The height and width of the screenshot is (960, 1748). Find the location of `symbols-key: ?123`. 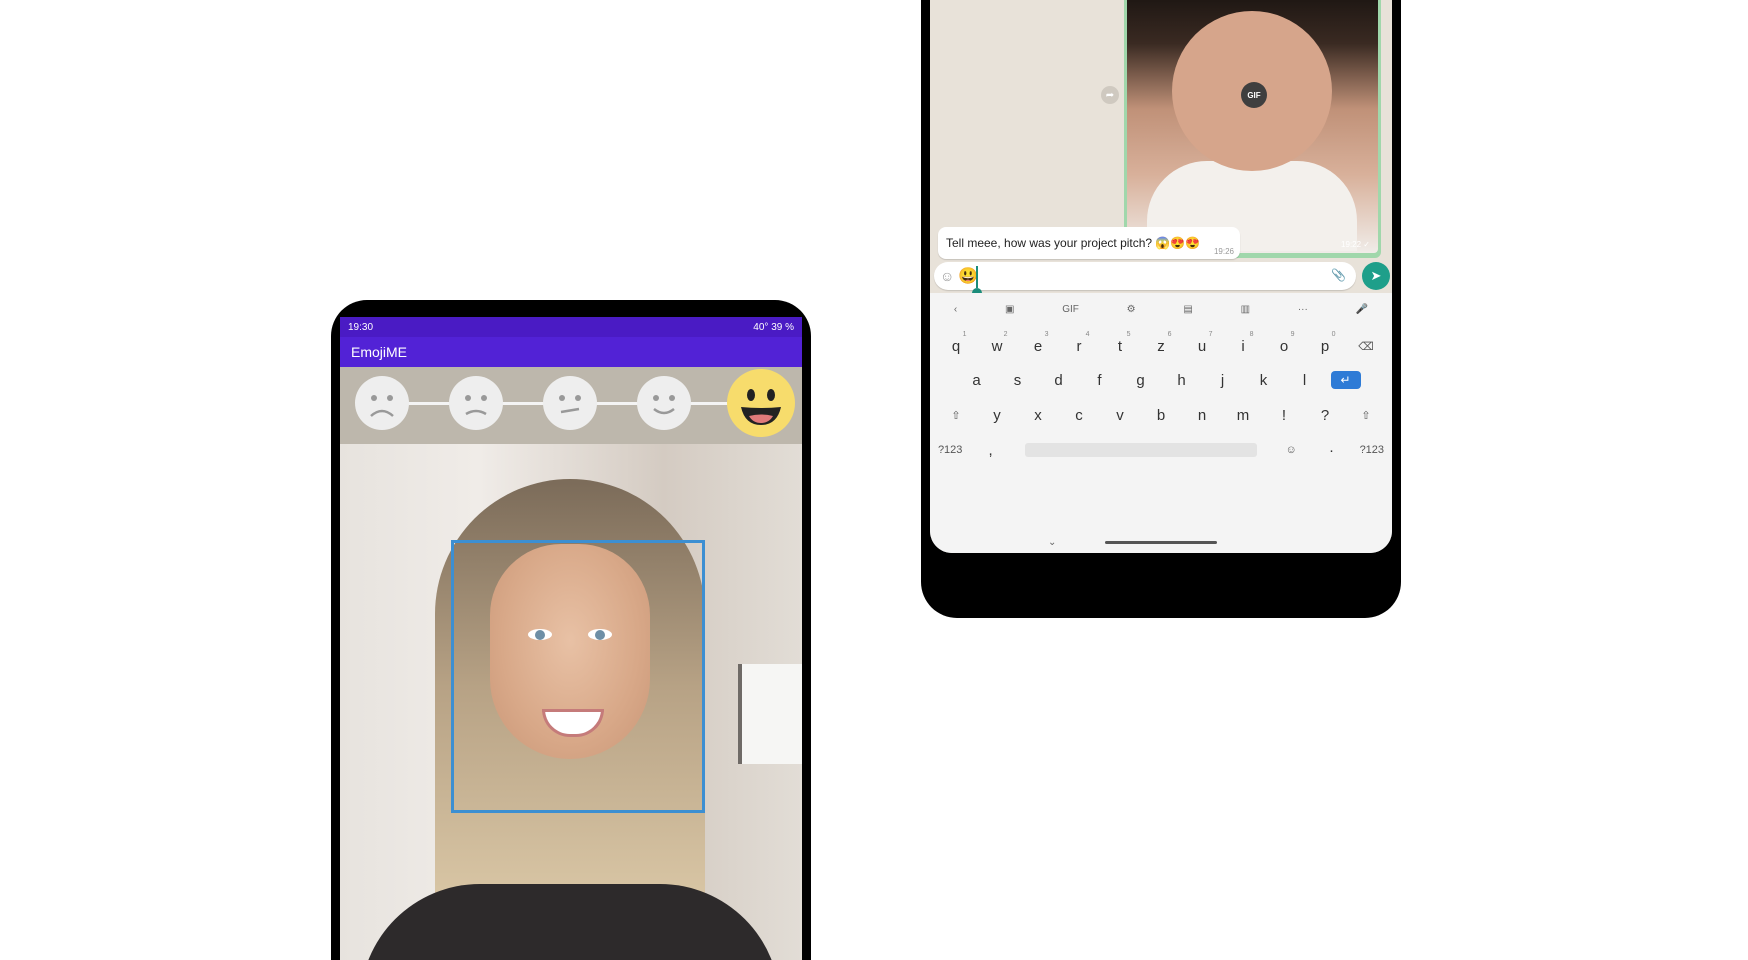

symbols-key: ?123 is located at coordinates (950, 450).